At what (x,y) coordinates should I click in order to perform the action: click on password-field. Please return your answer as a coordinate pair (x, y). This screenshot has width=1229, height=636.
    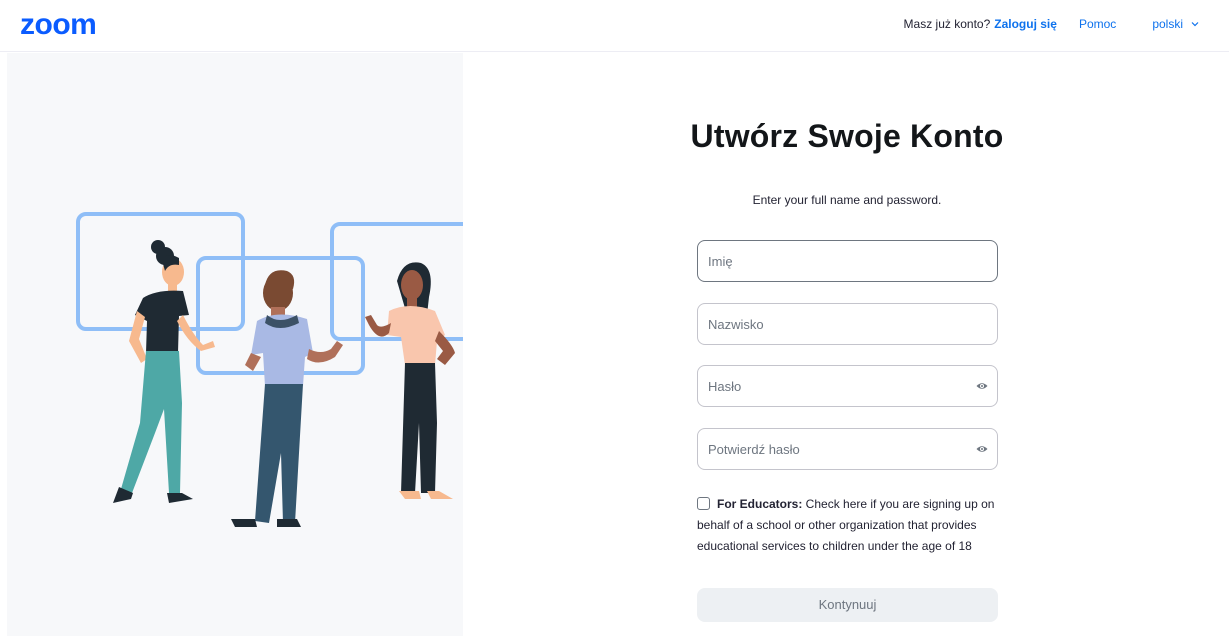
    Looking at the image, I should click on (847, 386).